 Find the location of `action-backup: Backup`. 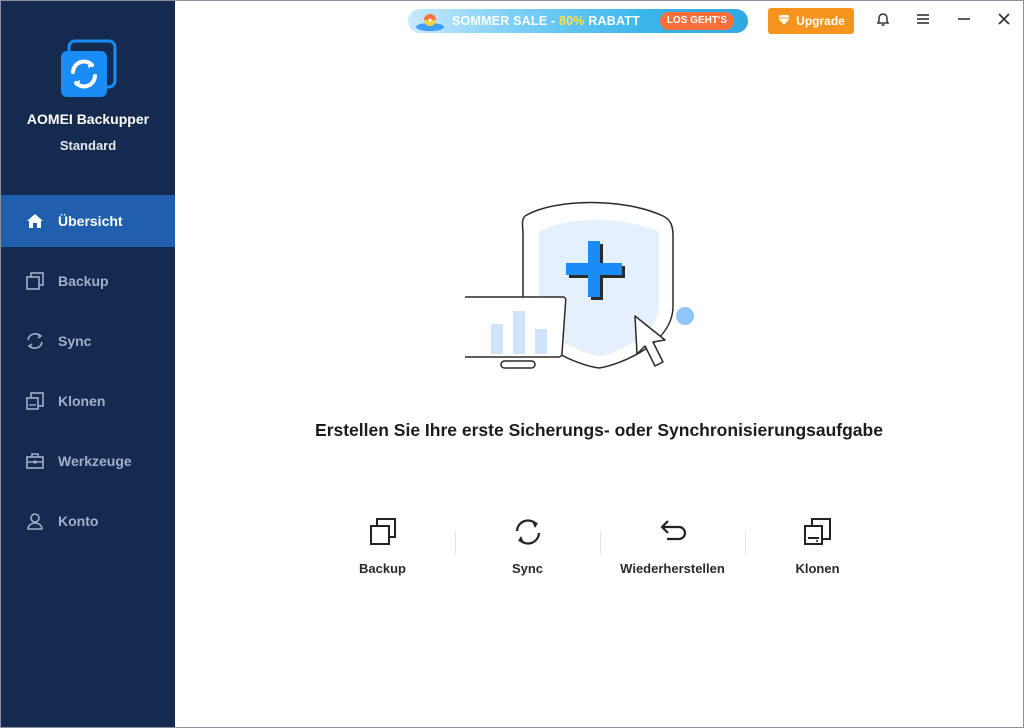

action-backup: Backup is located at coordinates (382, 547).